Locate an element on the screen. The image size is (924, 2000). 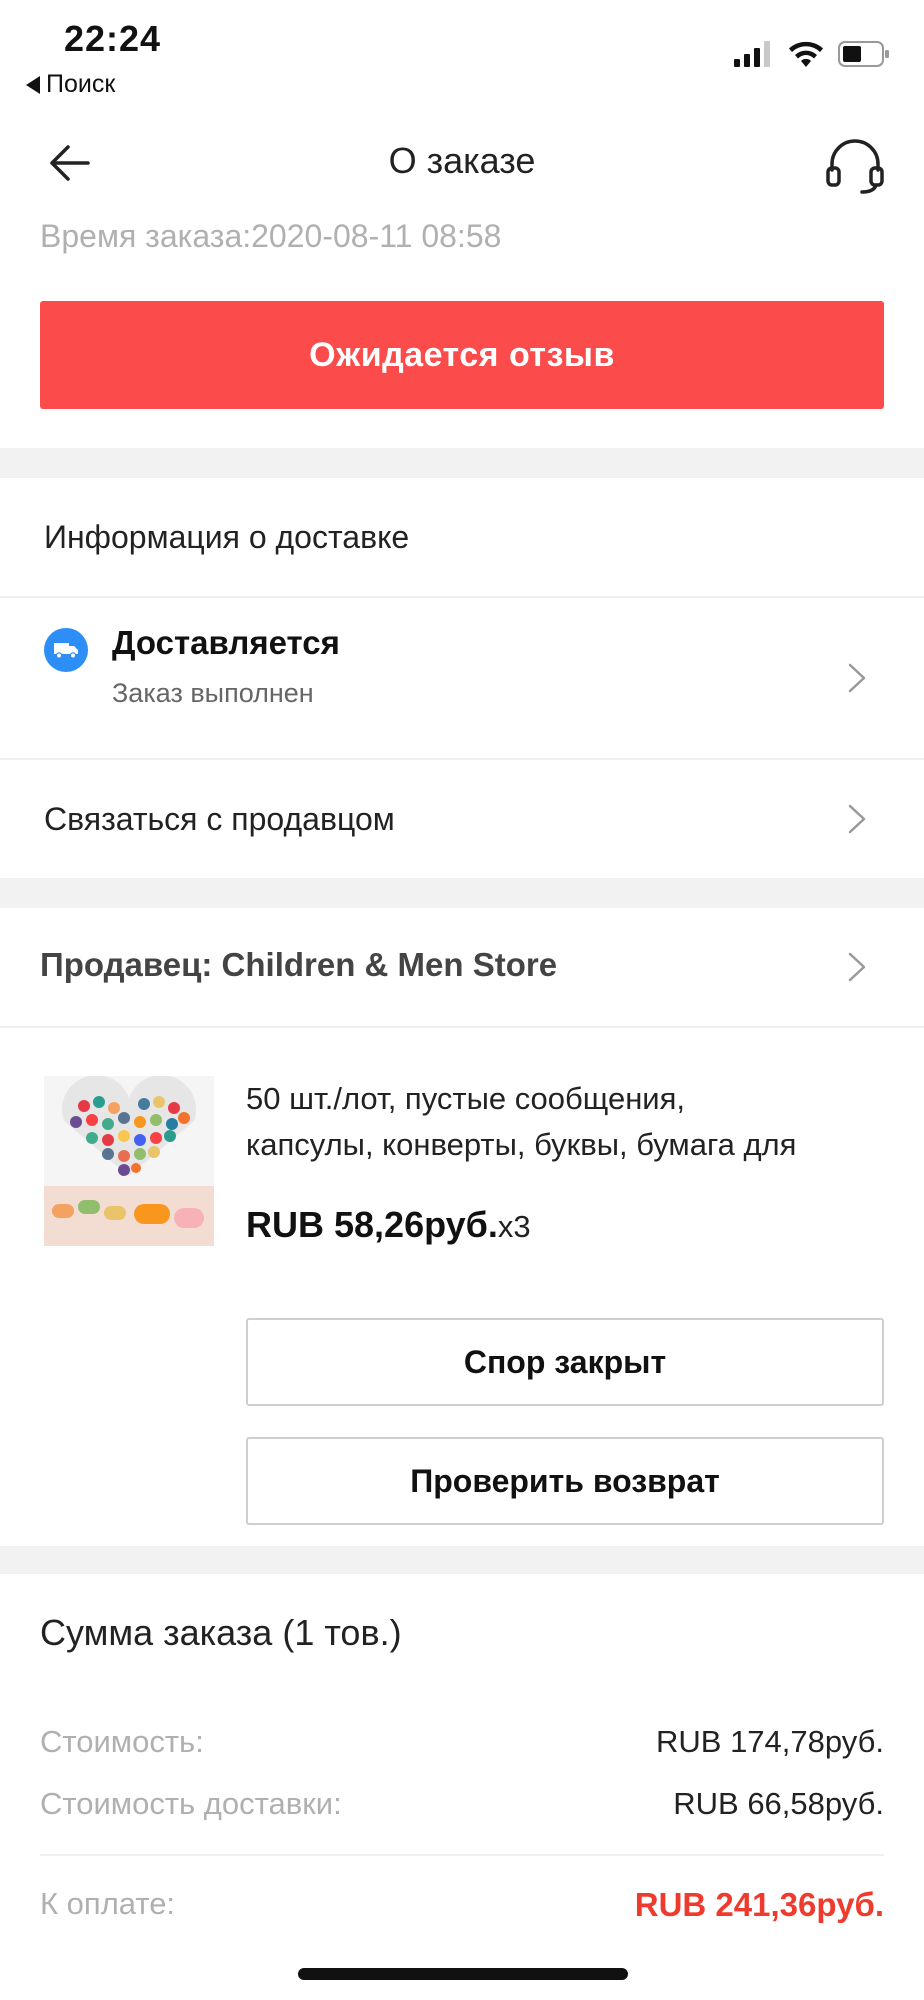
order-time: Время заказа:2020-08-11 08:58 is located at coordinates (271, 236).